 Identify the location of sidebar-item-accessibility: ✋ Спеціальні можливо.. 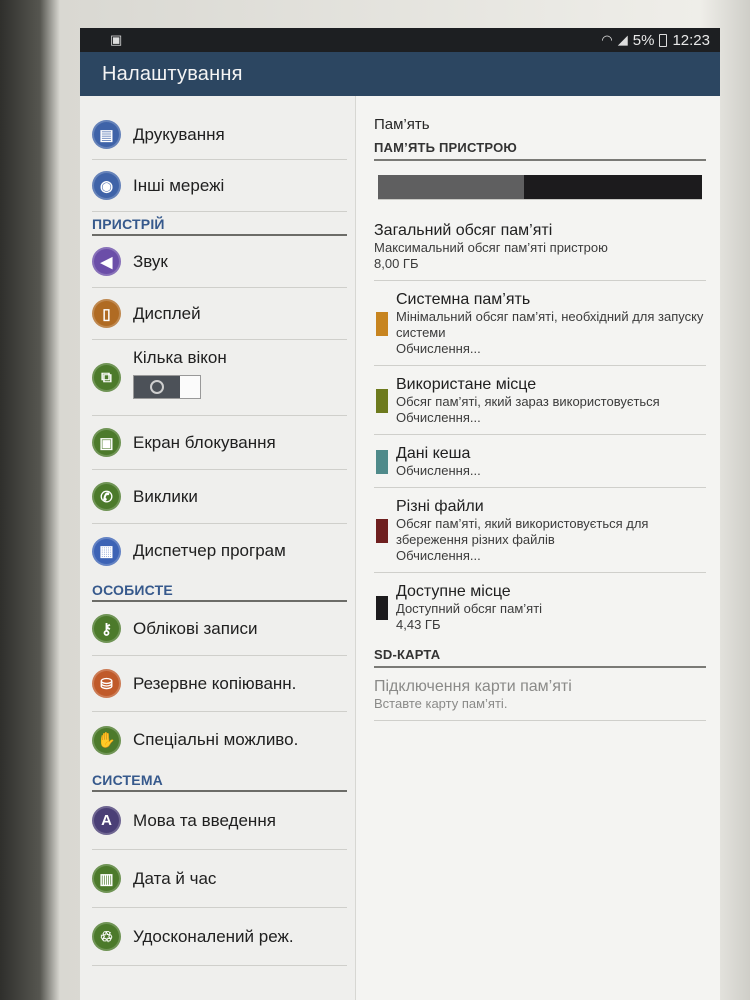
(219, 740).